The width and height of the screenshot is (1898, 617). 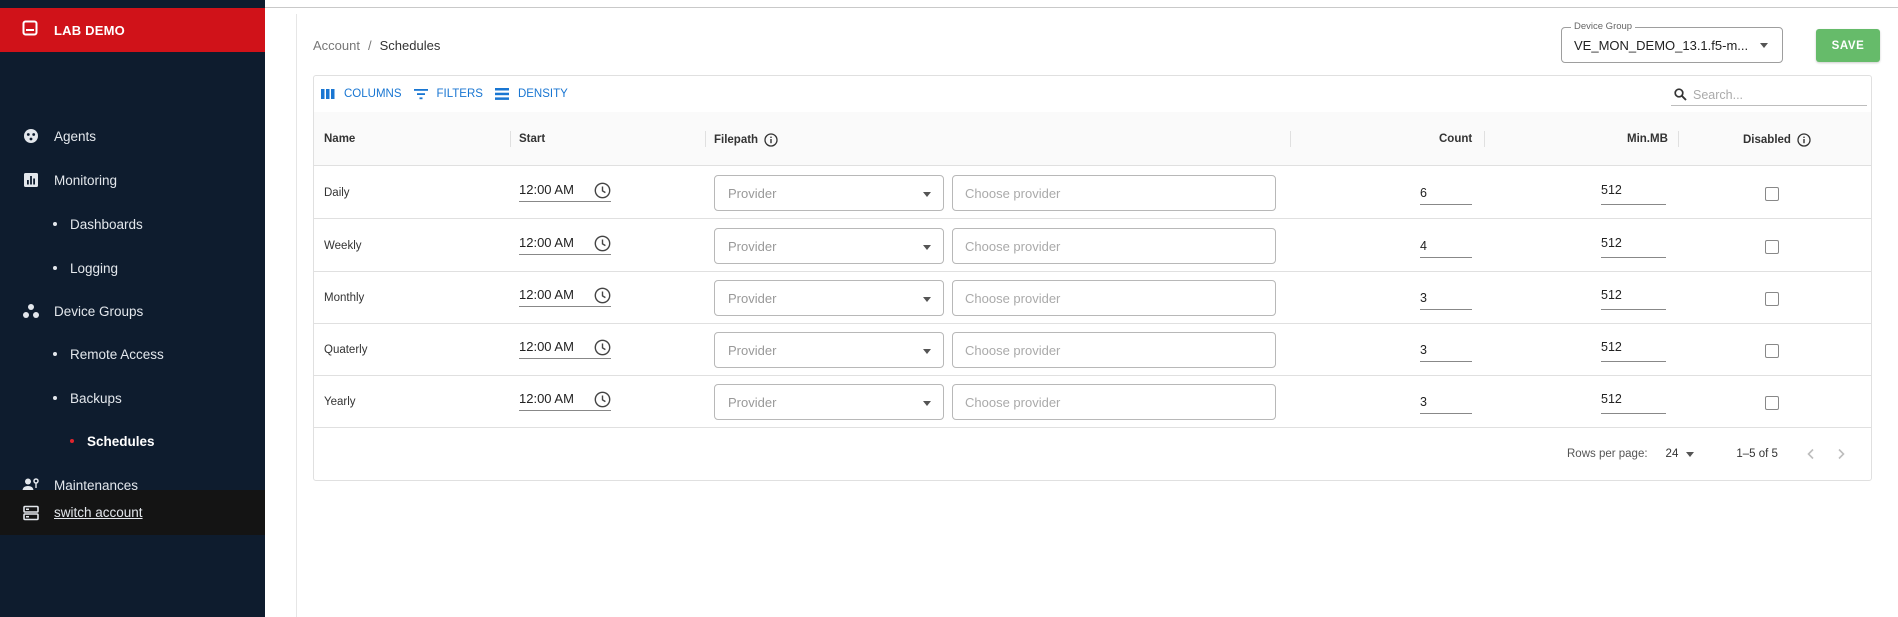 What do you see at coordinates (328, 94) in the screenshot?
I see `columns-icon` at bounding box center [328, 94].